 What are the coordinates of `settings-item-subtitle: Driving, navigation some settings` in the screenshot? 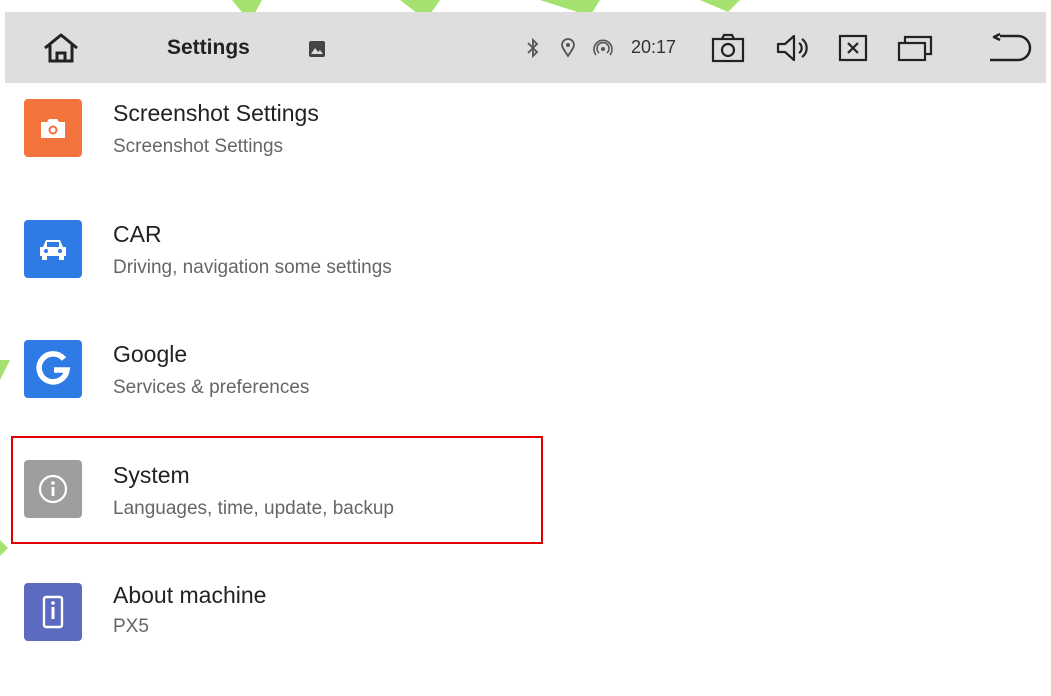 It's located at (252, 267).